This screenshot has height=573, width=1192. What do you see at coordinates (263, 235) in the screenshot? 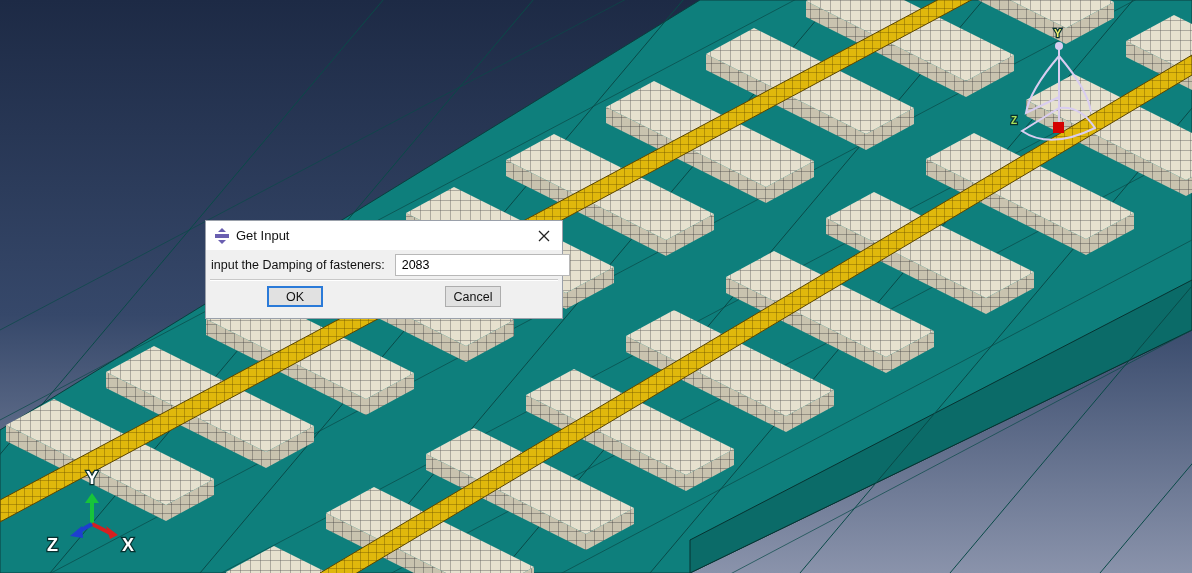
I see `dialog-title: Get Input` at bounding box center [263, 235].